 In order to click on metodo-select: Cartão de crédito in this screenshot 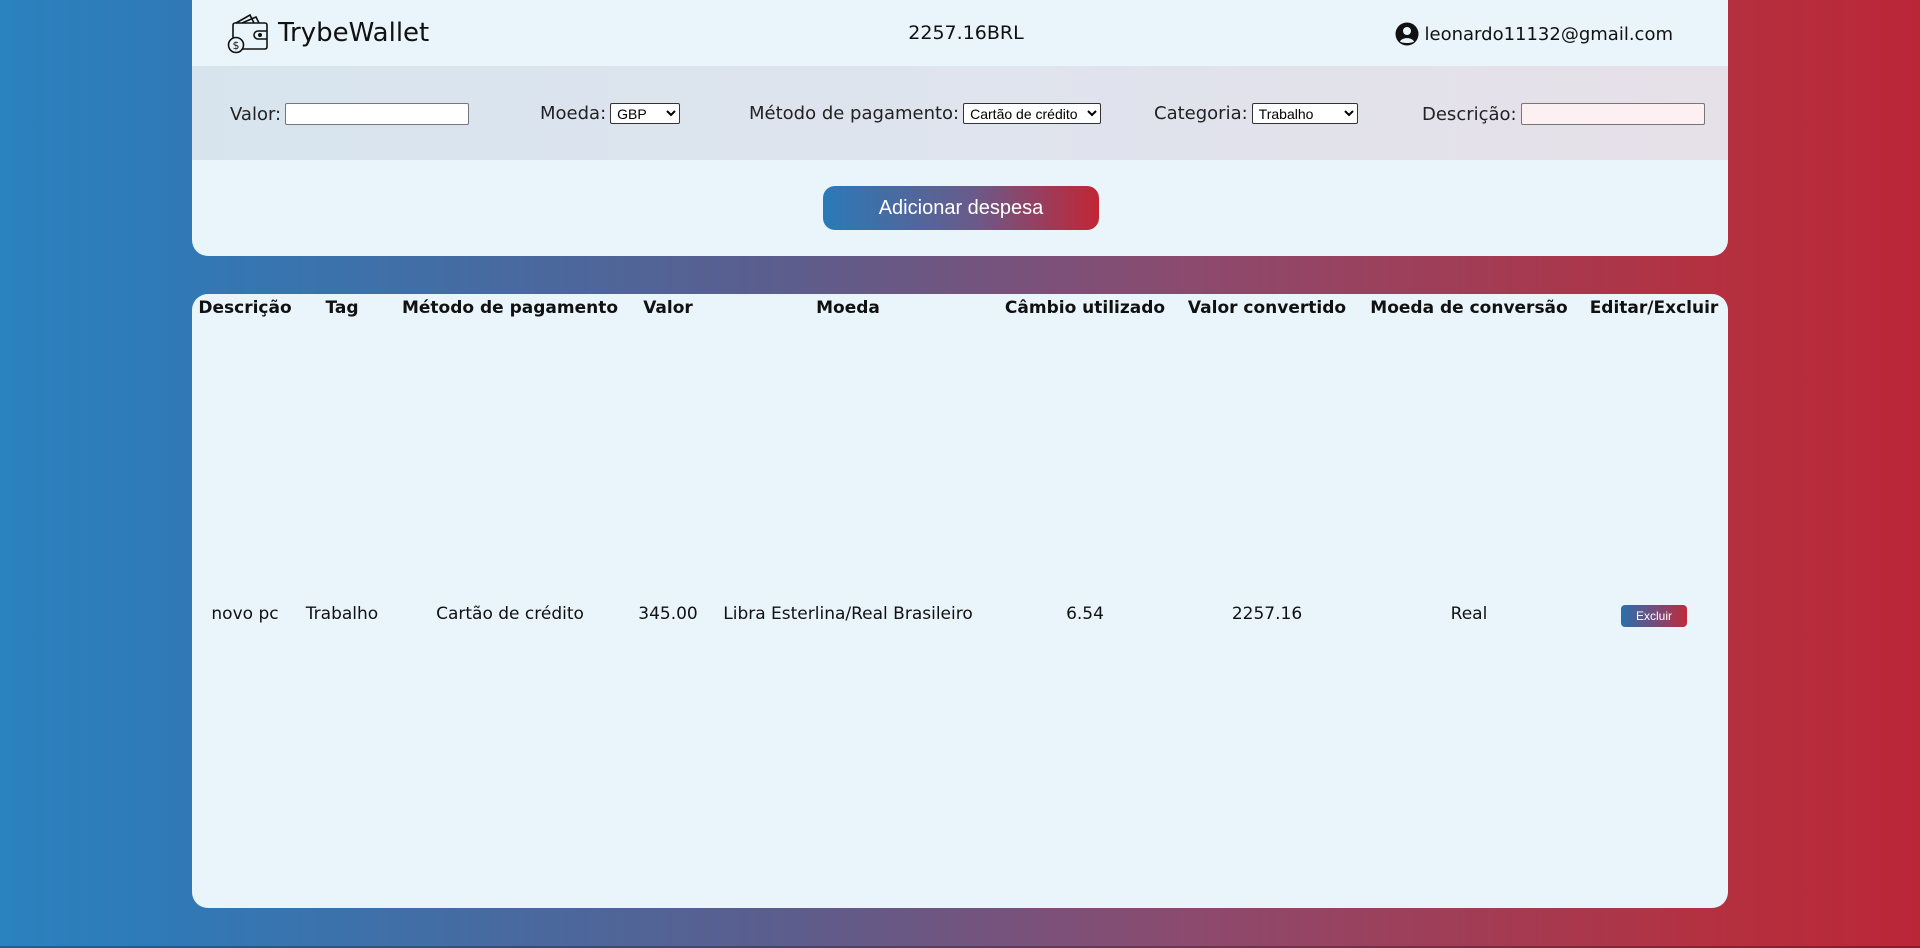, I will do `click(1032, 113)`.